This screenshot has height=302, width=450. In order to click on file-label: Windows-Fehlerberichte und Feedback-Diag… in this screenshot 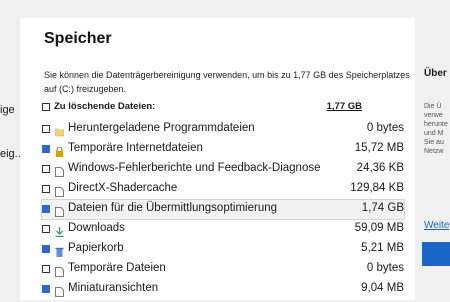, I will do `click(194, 168)`.